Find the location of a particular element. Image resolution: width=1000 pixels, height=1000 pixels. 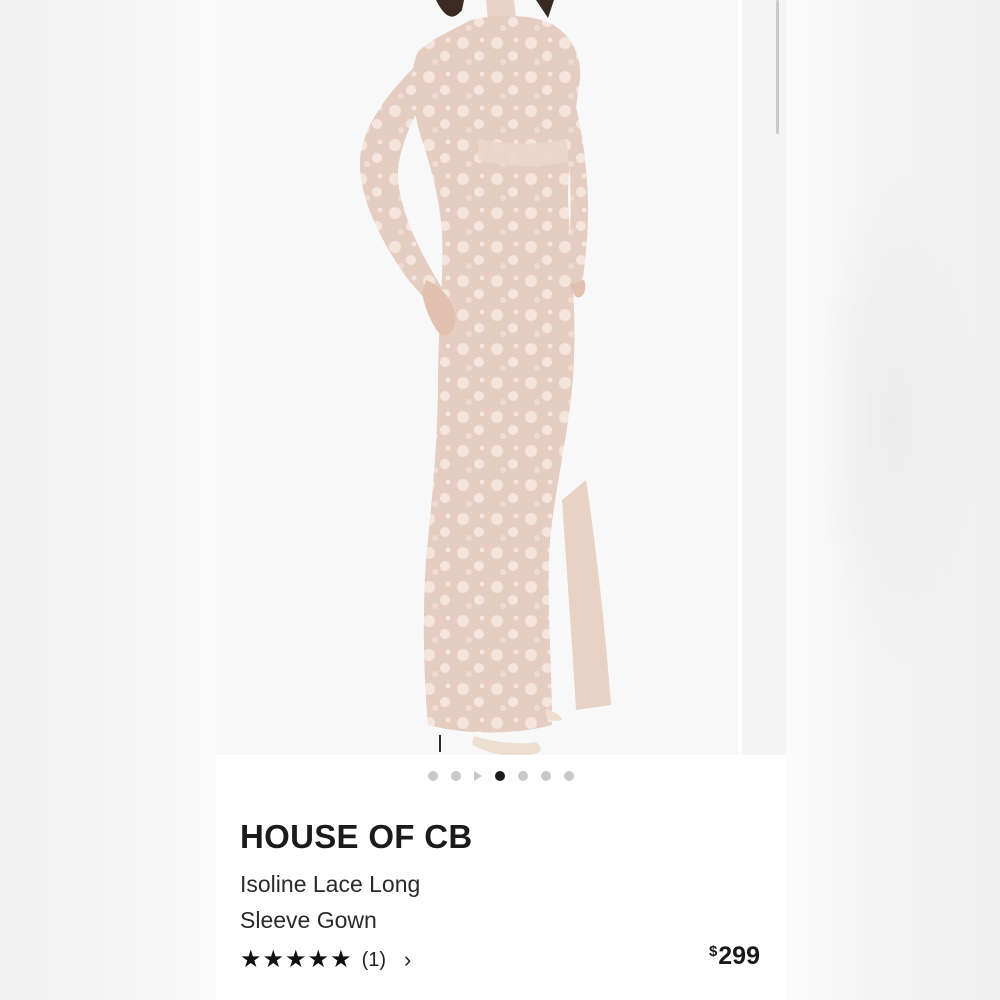

chevron-right-icon: › is located at coordinates (407, 960).